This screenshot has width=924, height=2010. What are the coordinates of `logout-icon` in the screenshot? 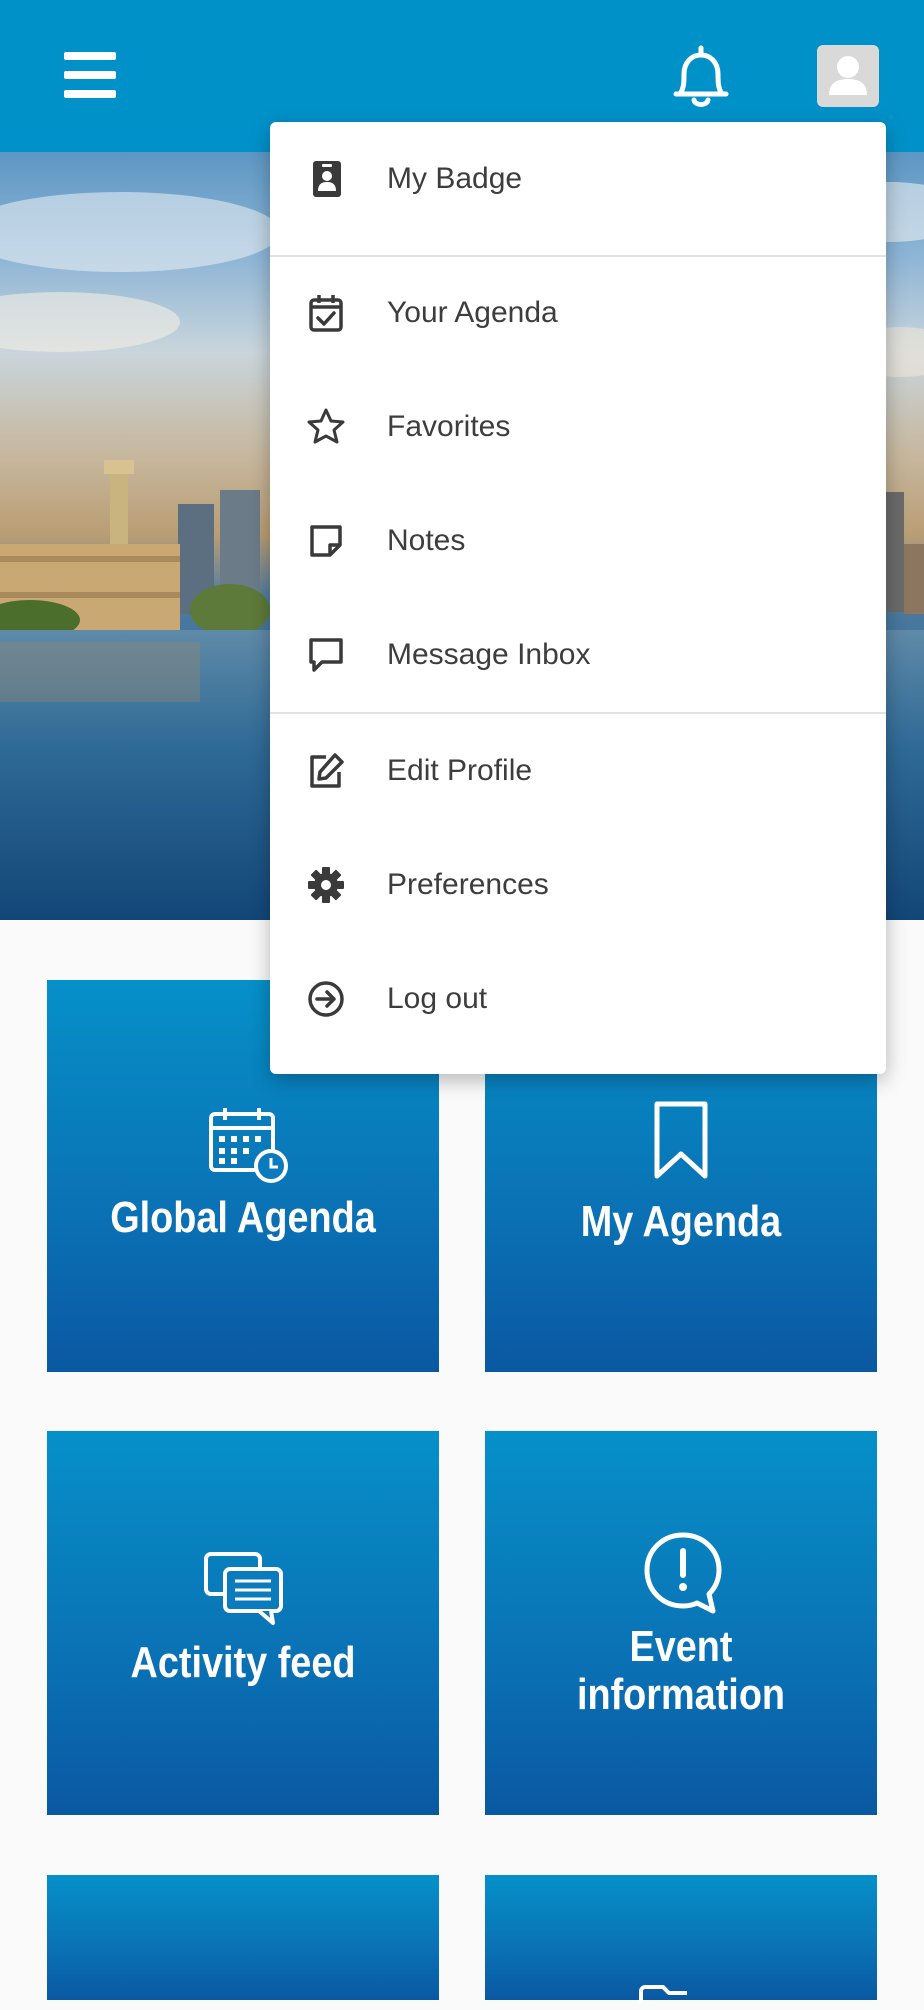 It's located at (326, 999).